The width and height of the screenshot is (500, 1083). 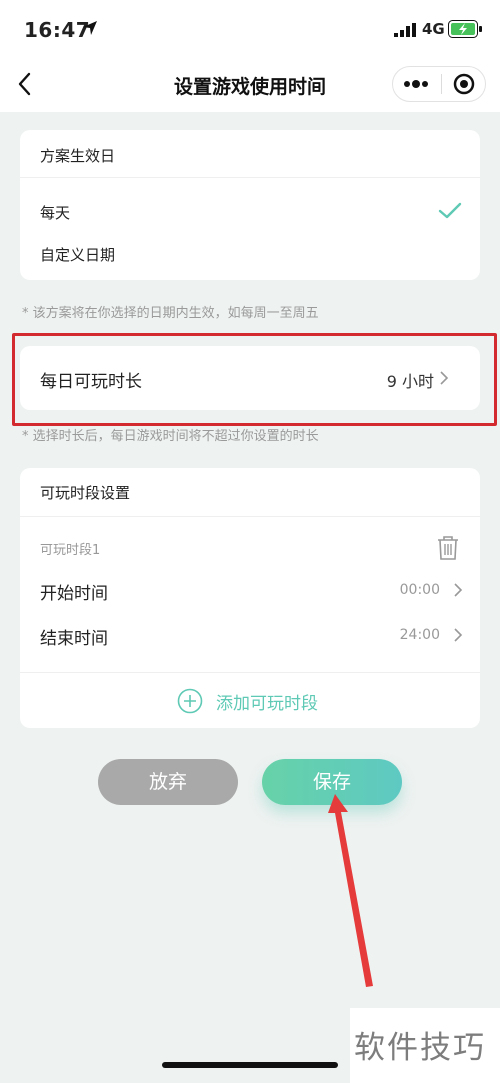 What do you see at coordinates (250, 635) in the screenshot?
I see `end-time-row: 结束时间 24:00` at bounding box center [250, 635].